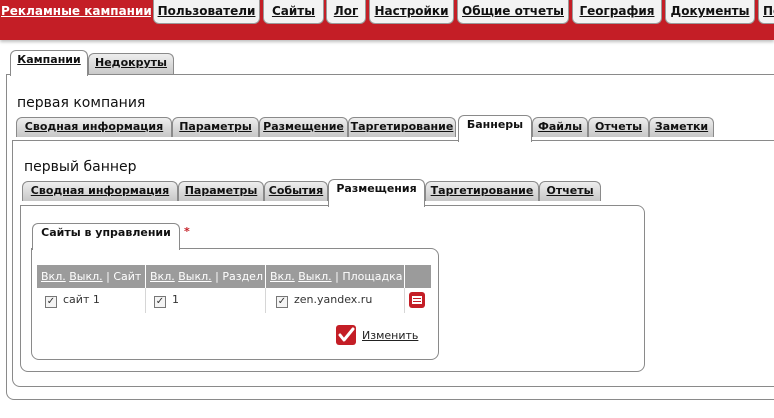 Image resolution: width=774 pixels, height=418 pixels. I want to click on header-site: Вкл. Выкл. | Сайт, so click(91, 276).